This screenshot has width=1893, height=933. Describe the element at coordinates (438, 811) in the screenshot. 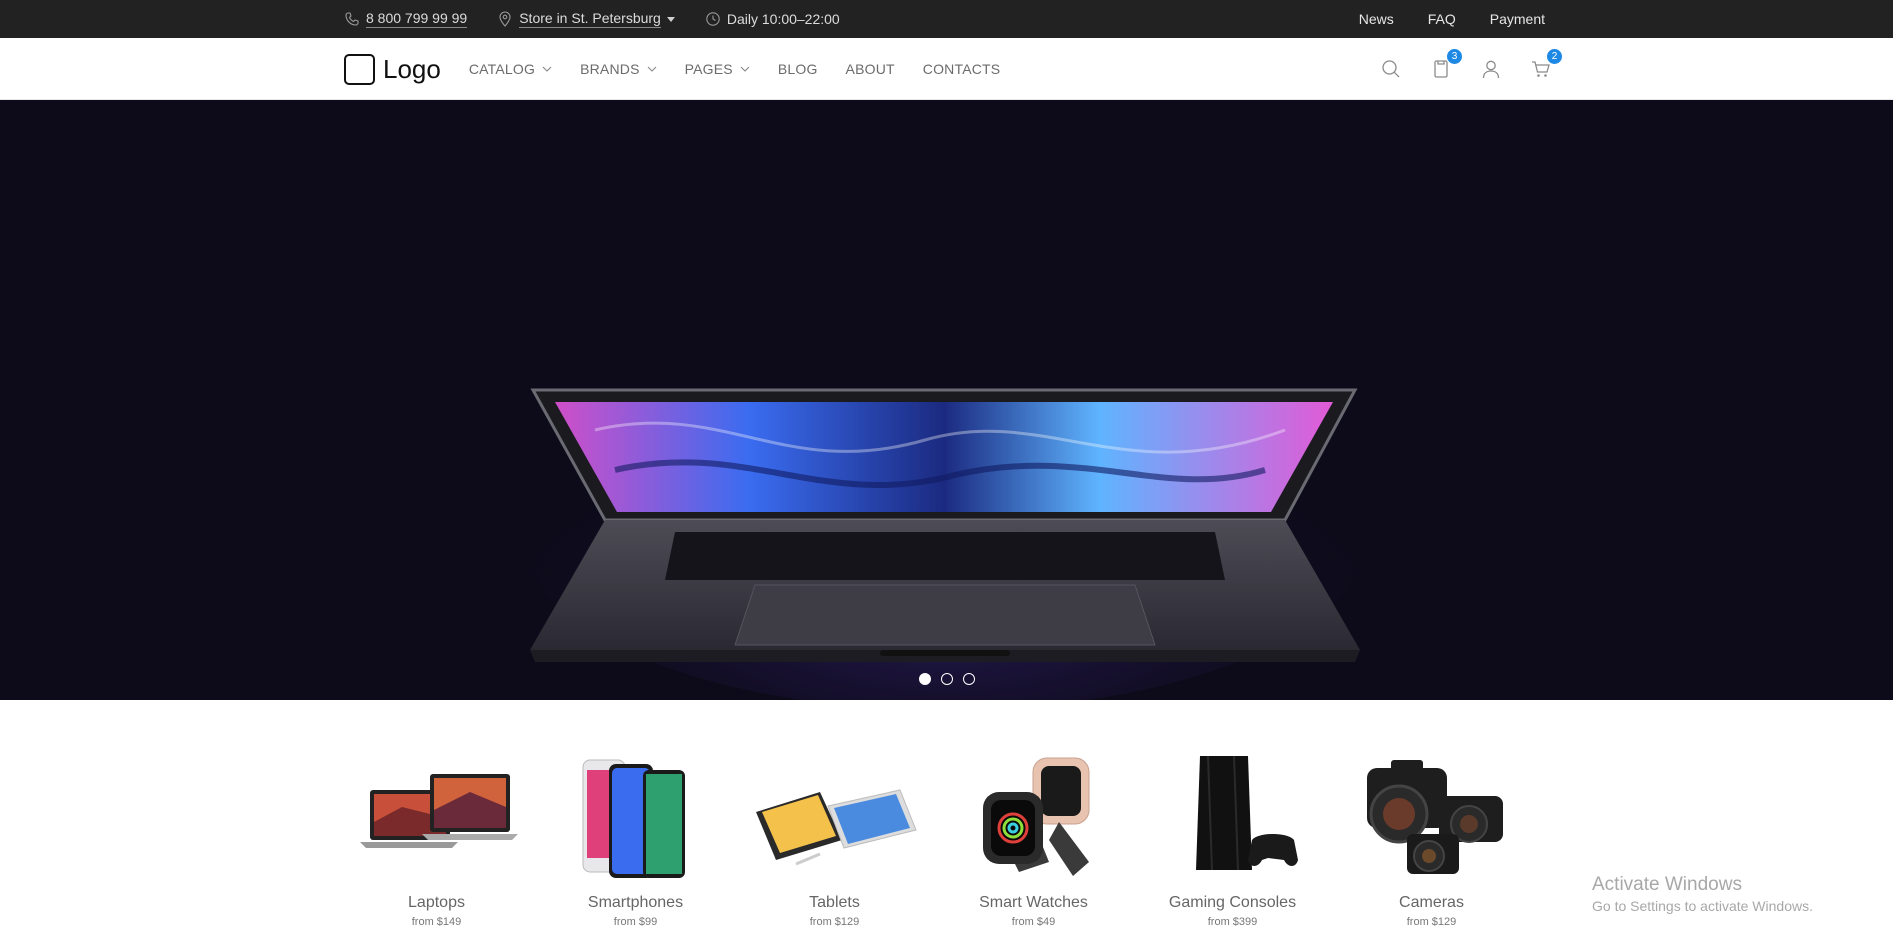

I see `laptops-image` at that location.